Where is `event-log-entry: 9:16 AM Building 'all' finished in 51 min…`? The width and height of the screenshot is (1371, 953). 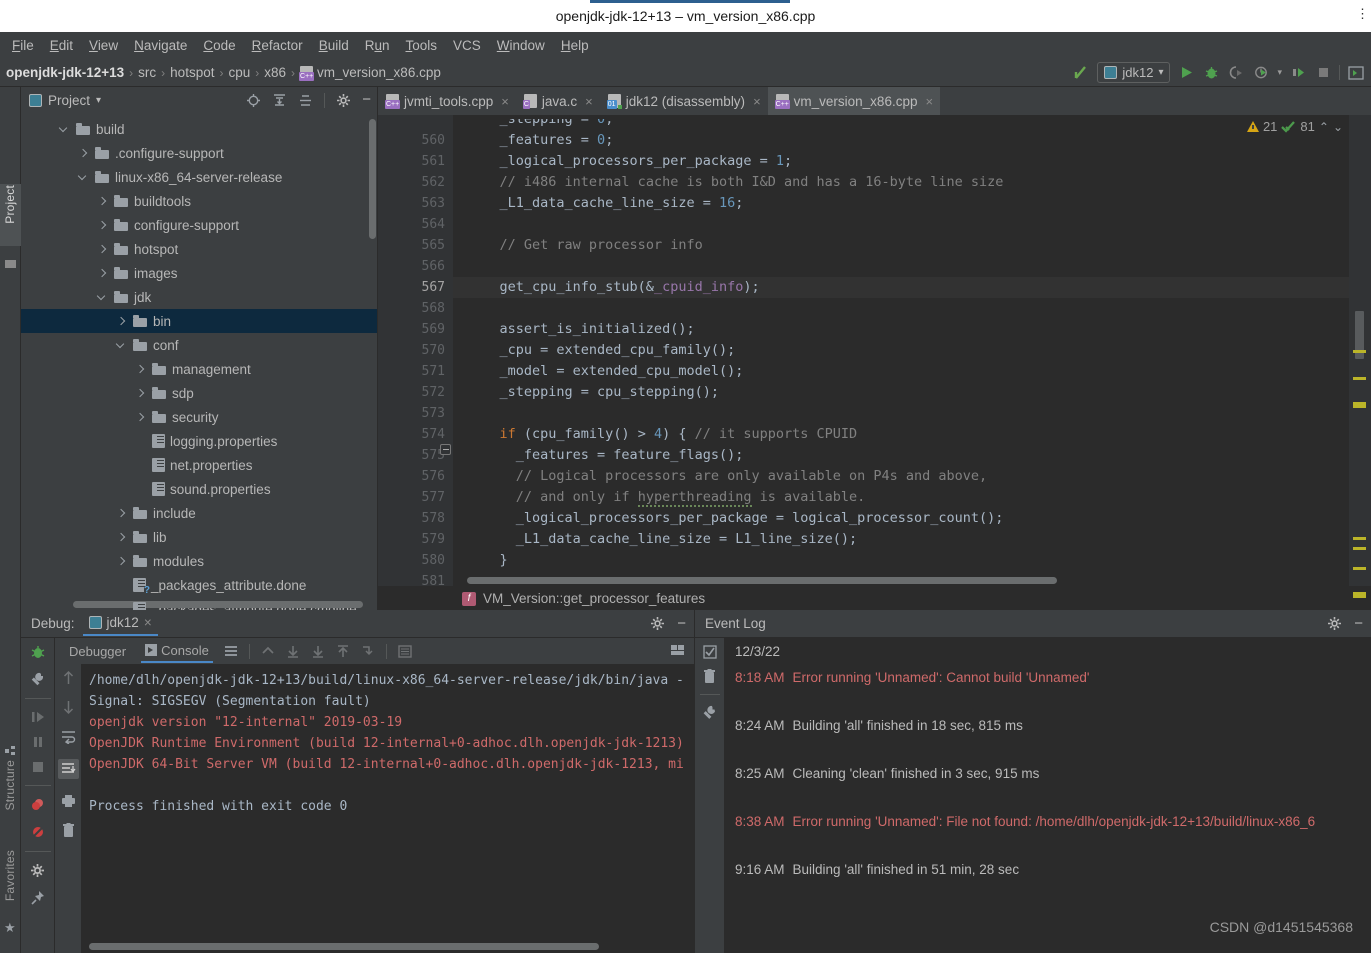
event-log-entry: 9:16 AM Building 'all' finished in 51 min… is located at coordinates (1053, 886).